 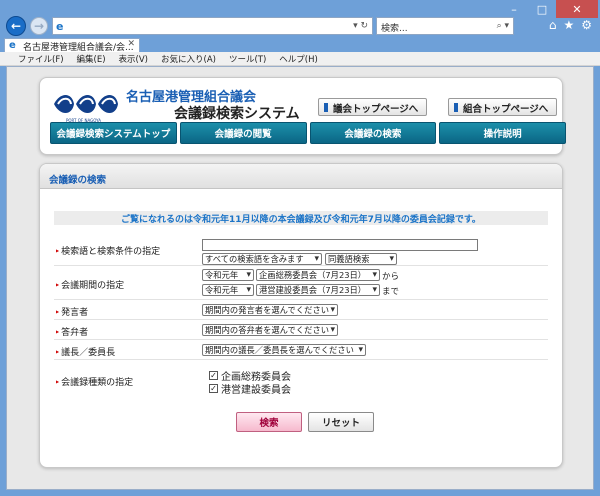 What do you see at coordinates (247, 59) in the screenshot?
I see `menu-tools: ツール(T)` at bounding box center [247, 59].